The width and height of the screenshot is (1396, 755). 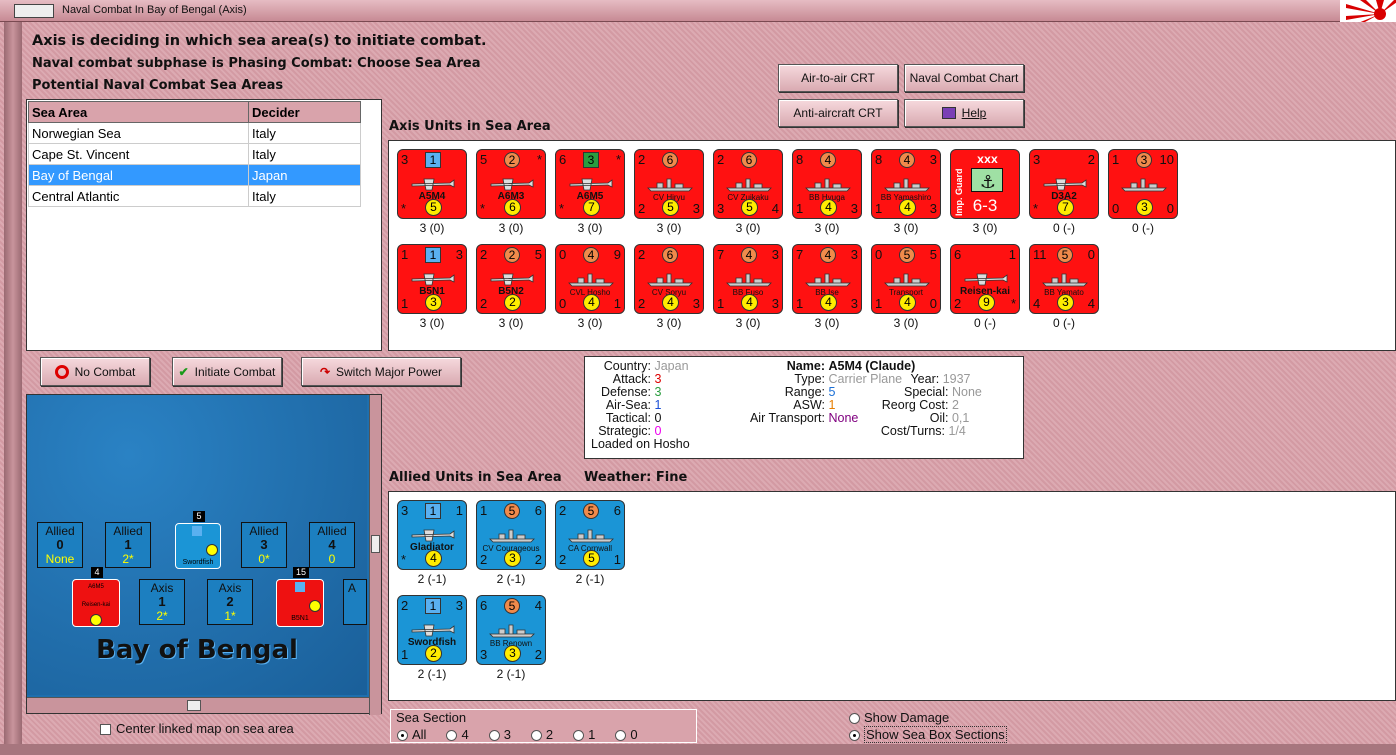 I want to click on air-unit-counter: 2 5 2 2 B5N2 2, so click(x=511, y=279).